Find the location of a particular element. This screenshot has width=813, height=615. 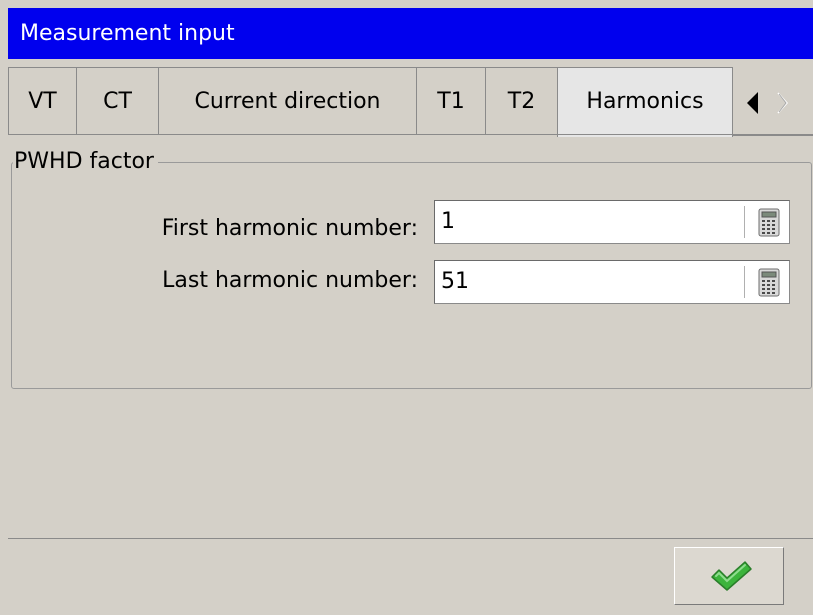

tab-label: Current direction is located at coordinates (287, 101).